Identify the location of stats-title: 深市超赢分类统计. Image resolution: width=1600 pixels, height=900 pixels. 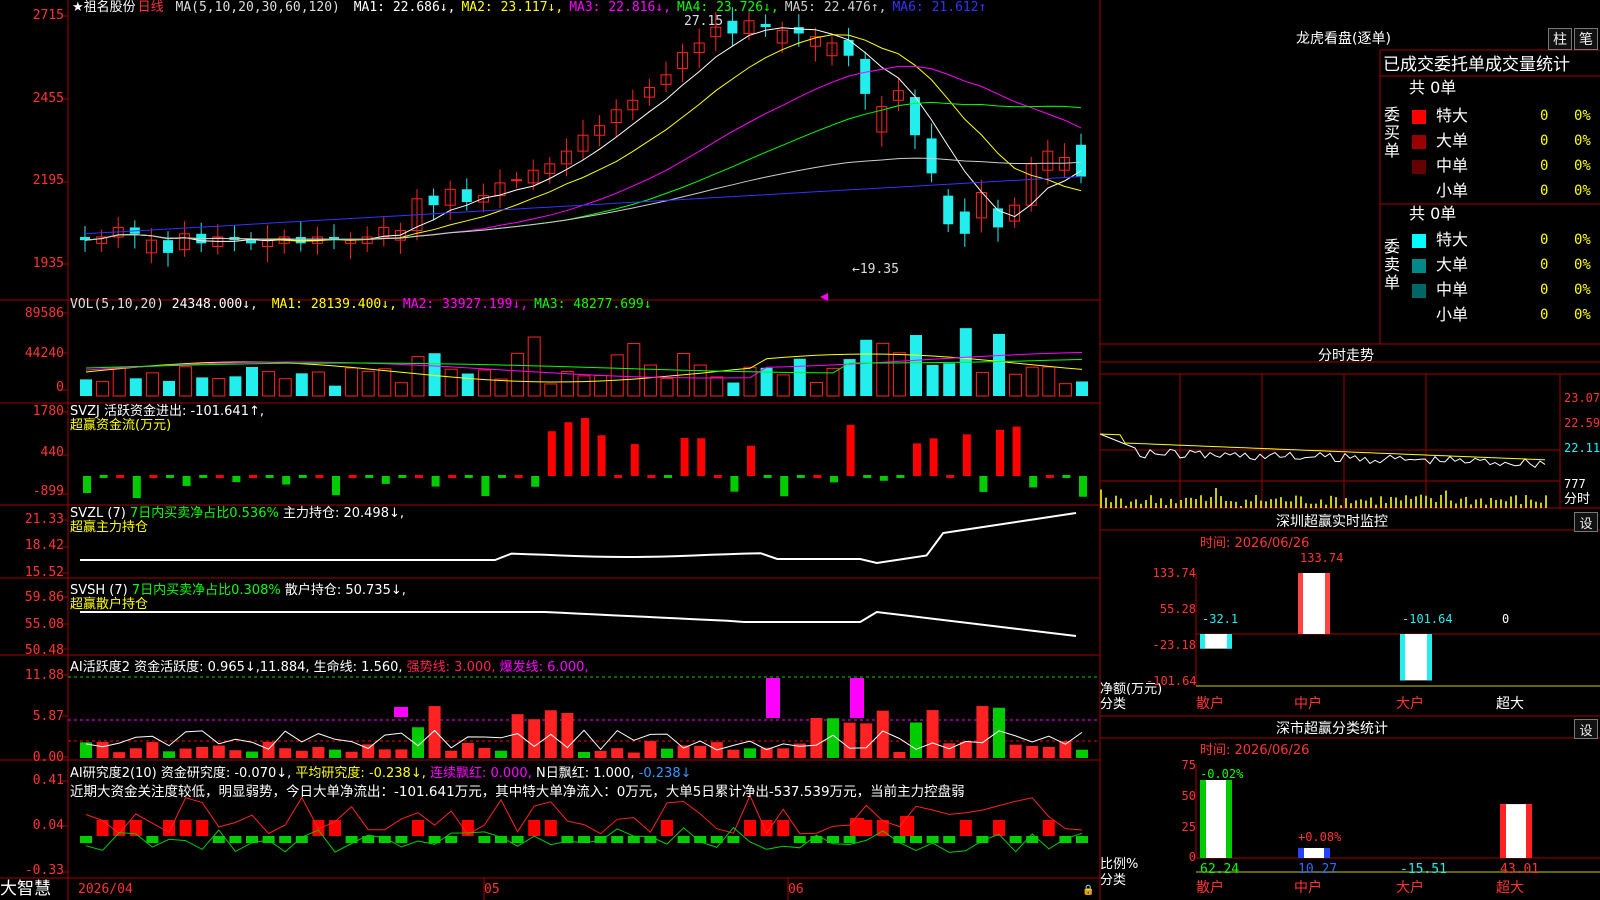
(1332, 729).